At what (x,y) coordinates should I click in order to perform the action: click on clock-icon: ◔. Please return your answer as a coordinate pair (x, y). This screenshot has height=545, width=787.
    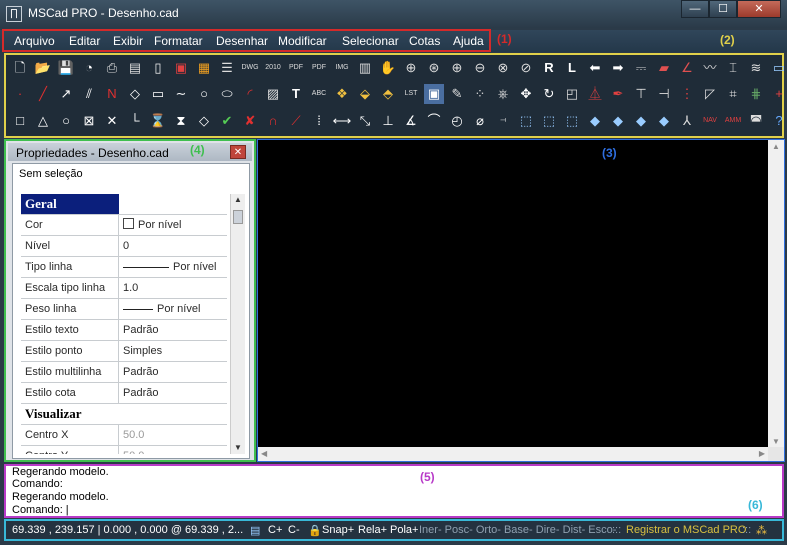
    Looking at the image, I should click on (89, 68).